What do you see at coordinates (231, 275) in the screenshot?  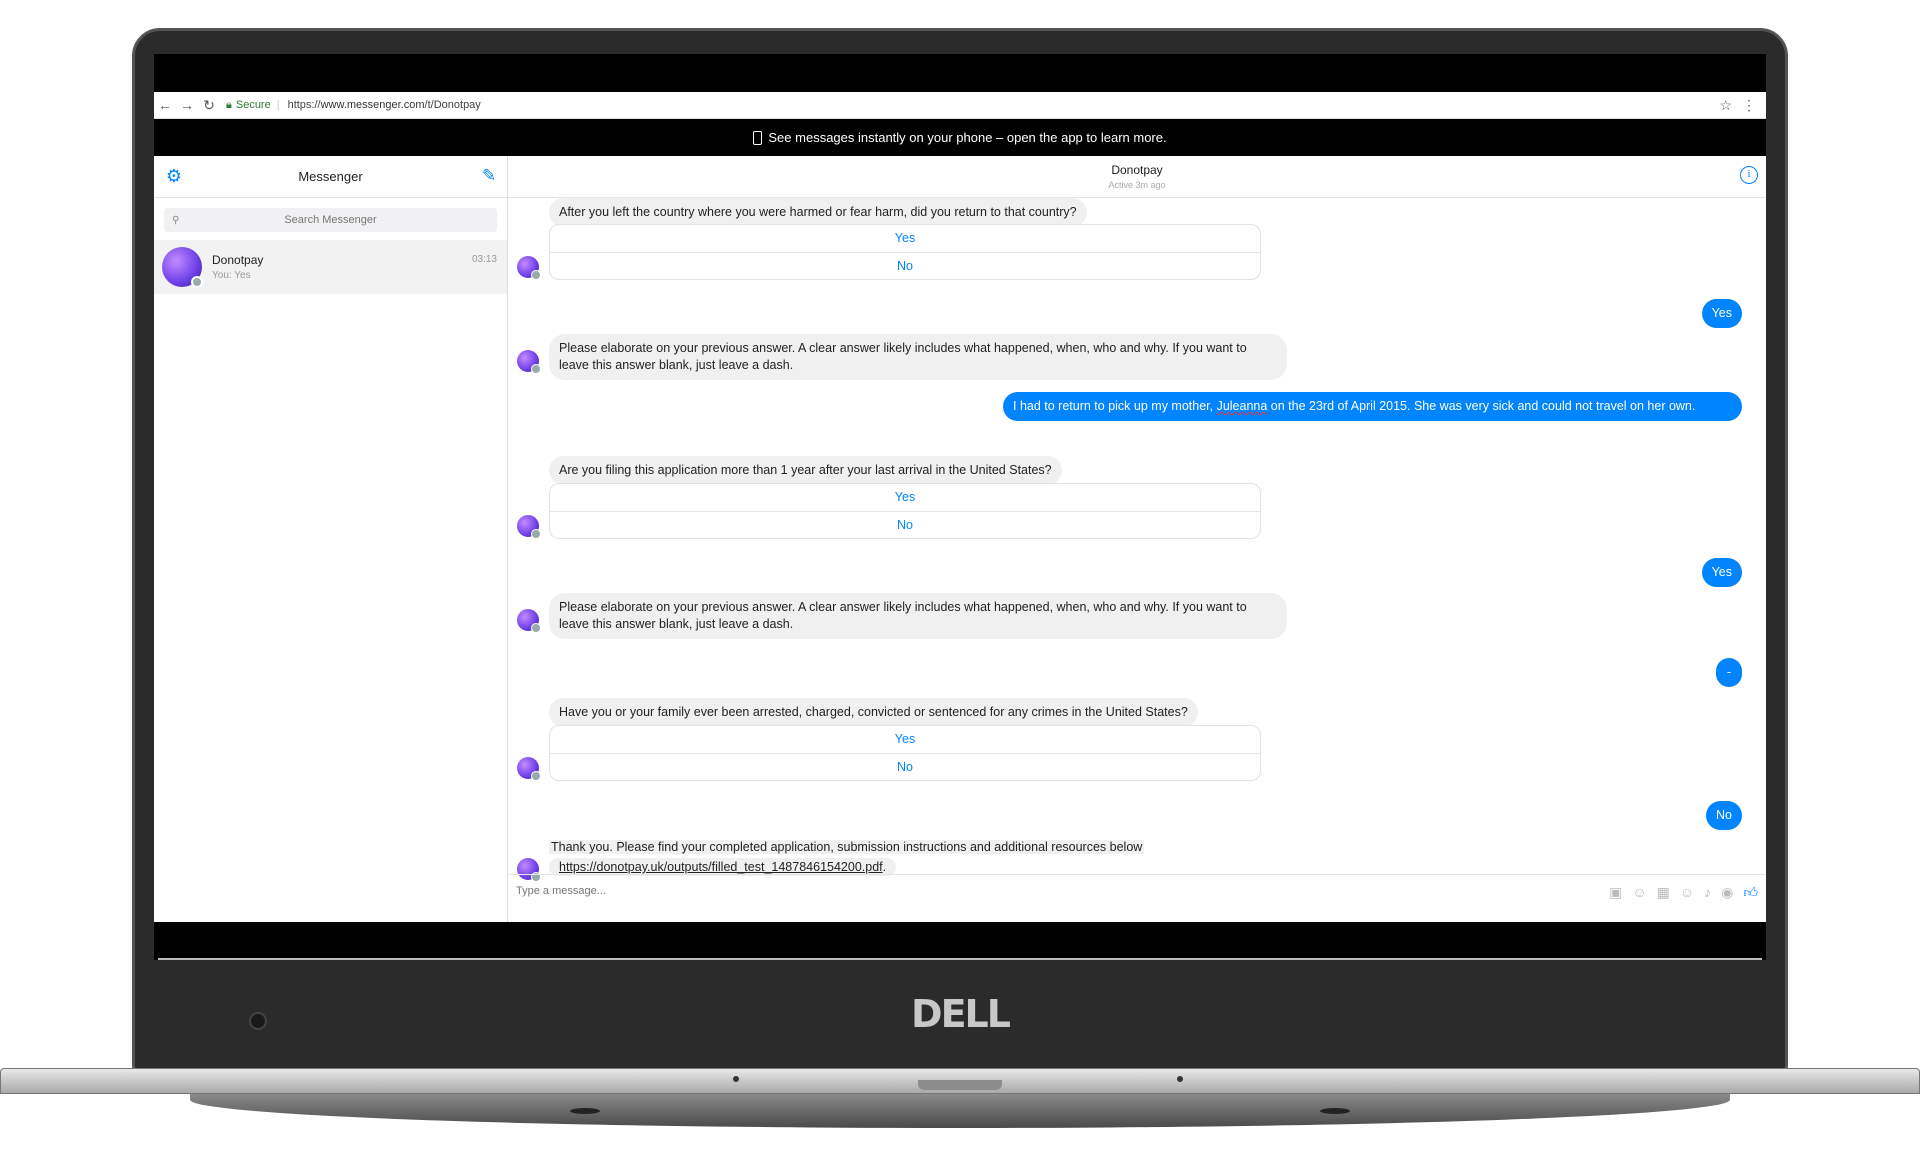 I see `conversation-snippet: You: Yes` at bounding box center [231, 275].